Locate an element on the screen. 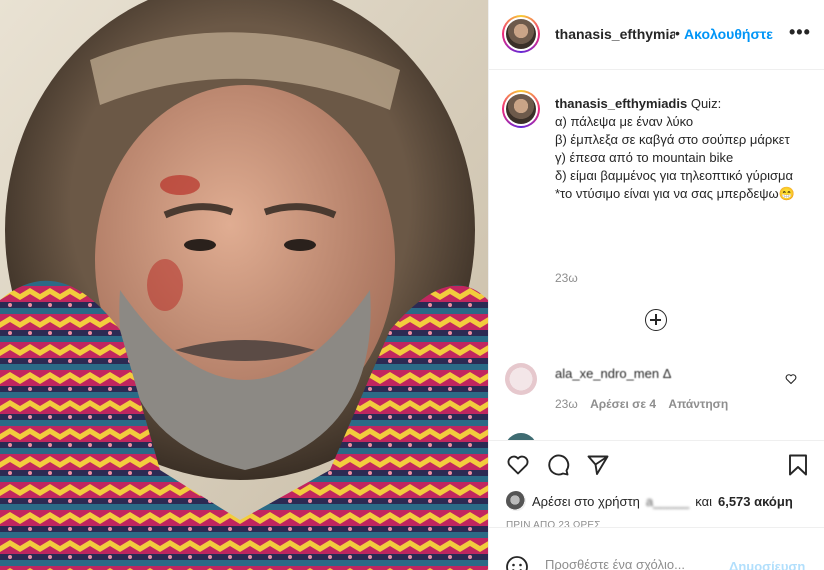 This screenshot has height=570, width=824. likes-summary: Αρέσει στο χρήστη a_____ και 6,573 ακόμη is located at coordinates (649, 501).